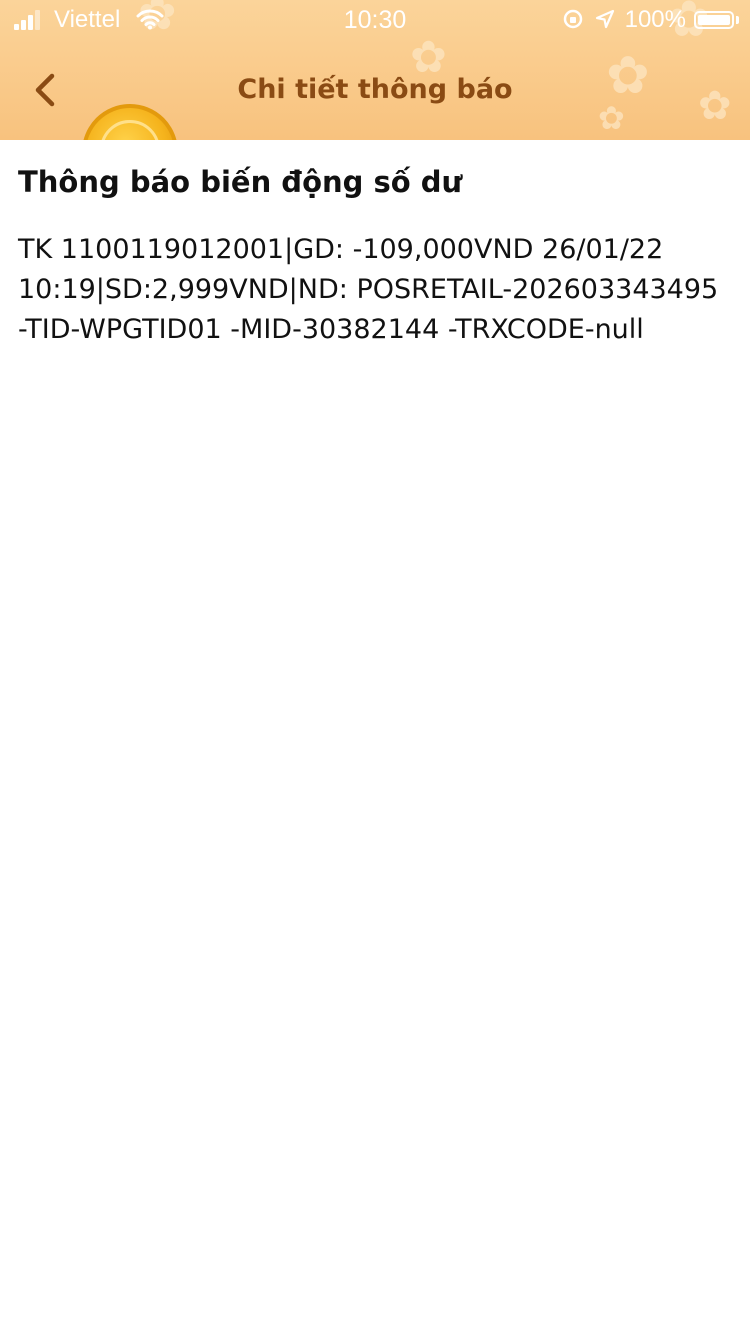 This screenshot has height=1334, width=750. I want to click on battery-percent: 100%, so click(655, 19).